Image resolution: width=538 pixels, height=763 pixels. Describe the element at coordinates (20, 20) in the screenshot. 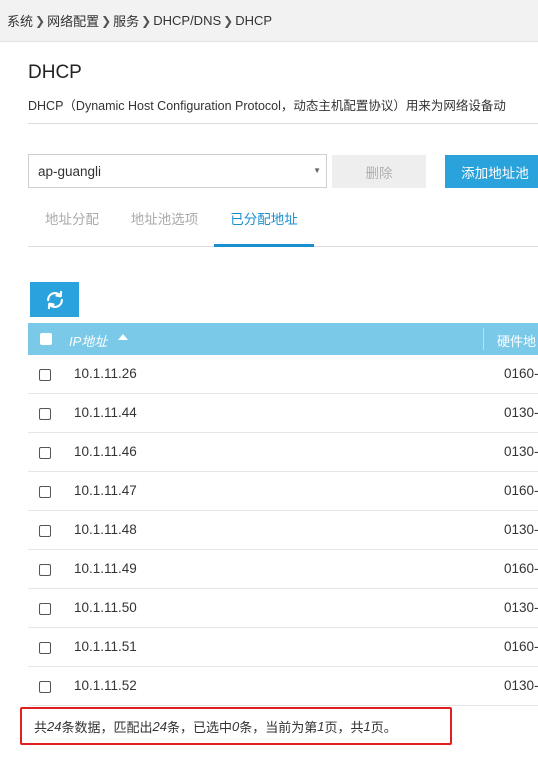

I see `breadcrumb-system: 系统` at that location.